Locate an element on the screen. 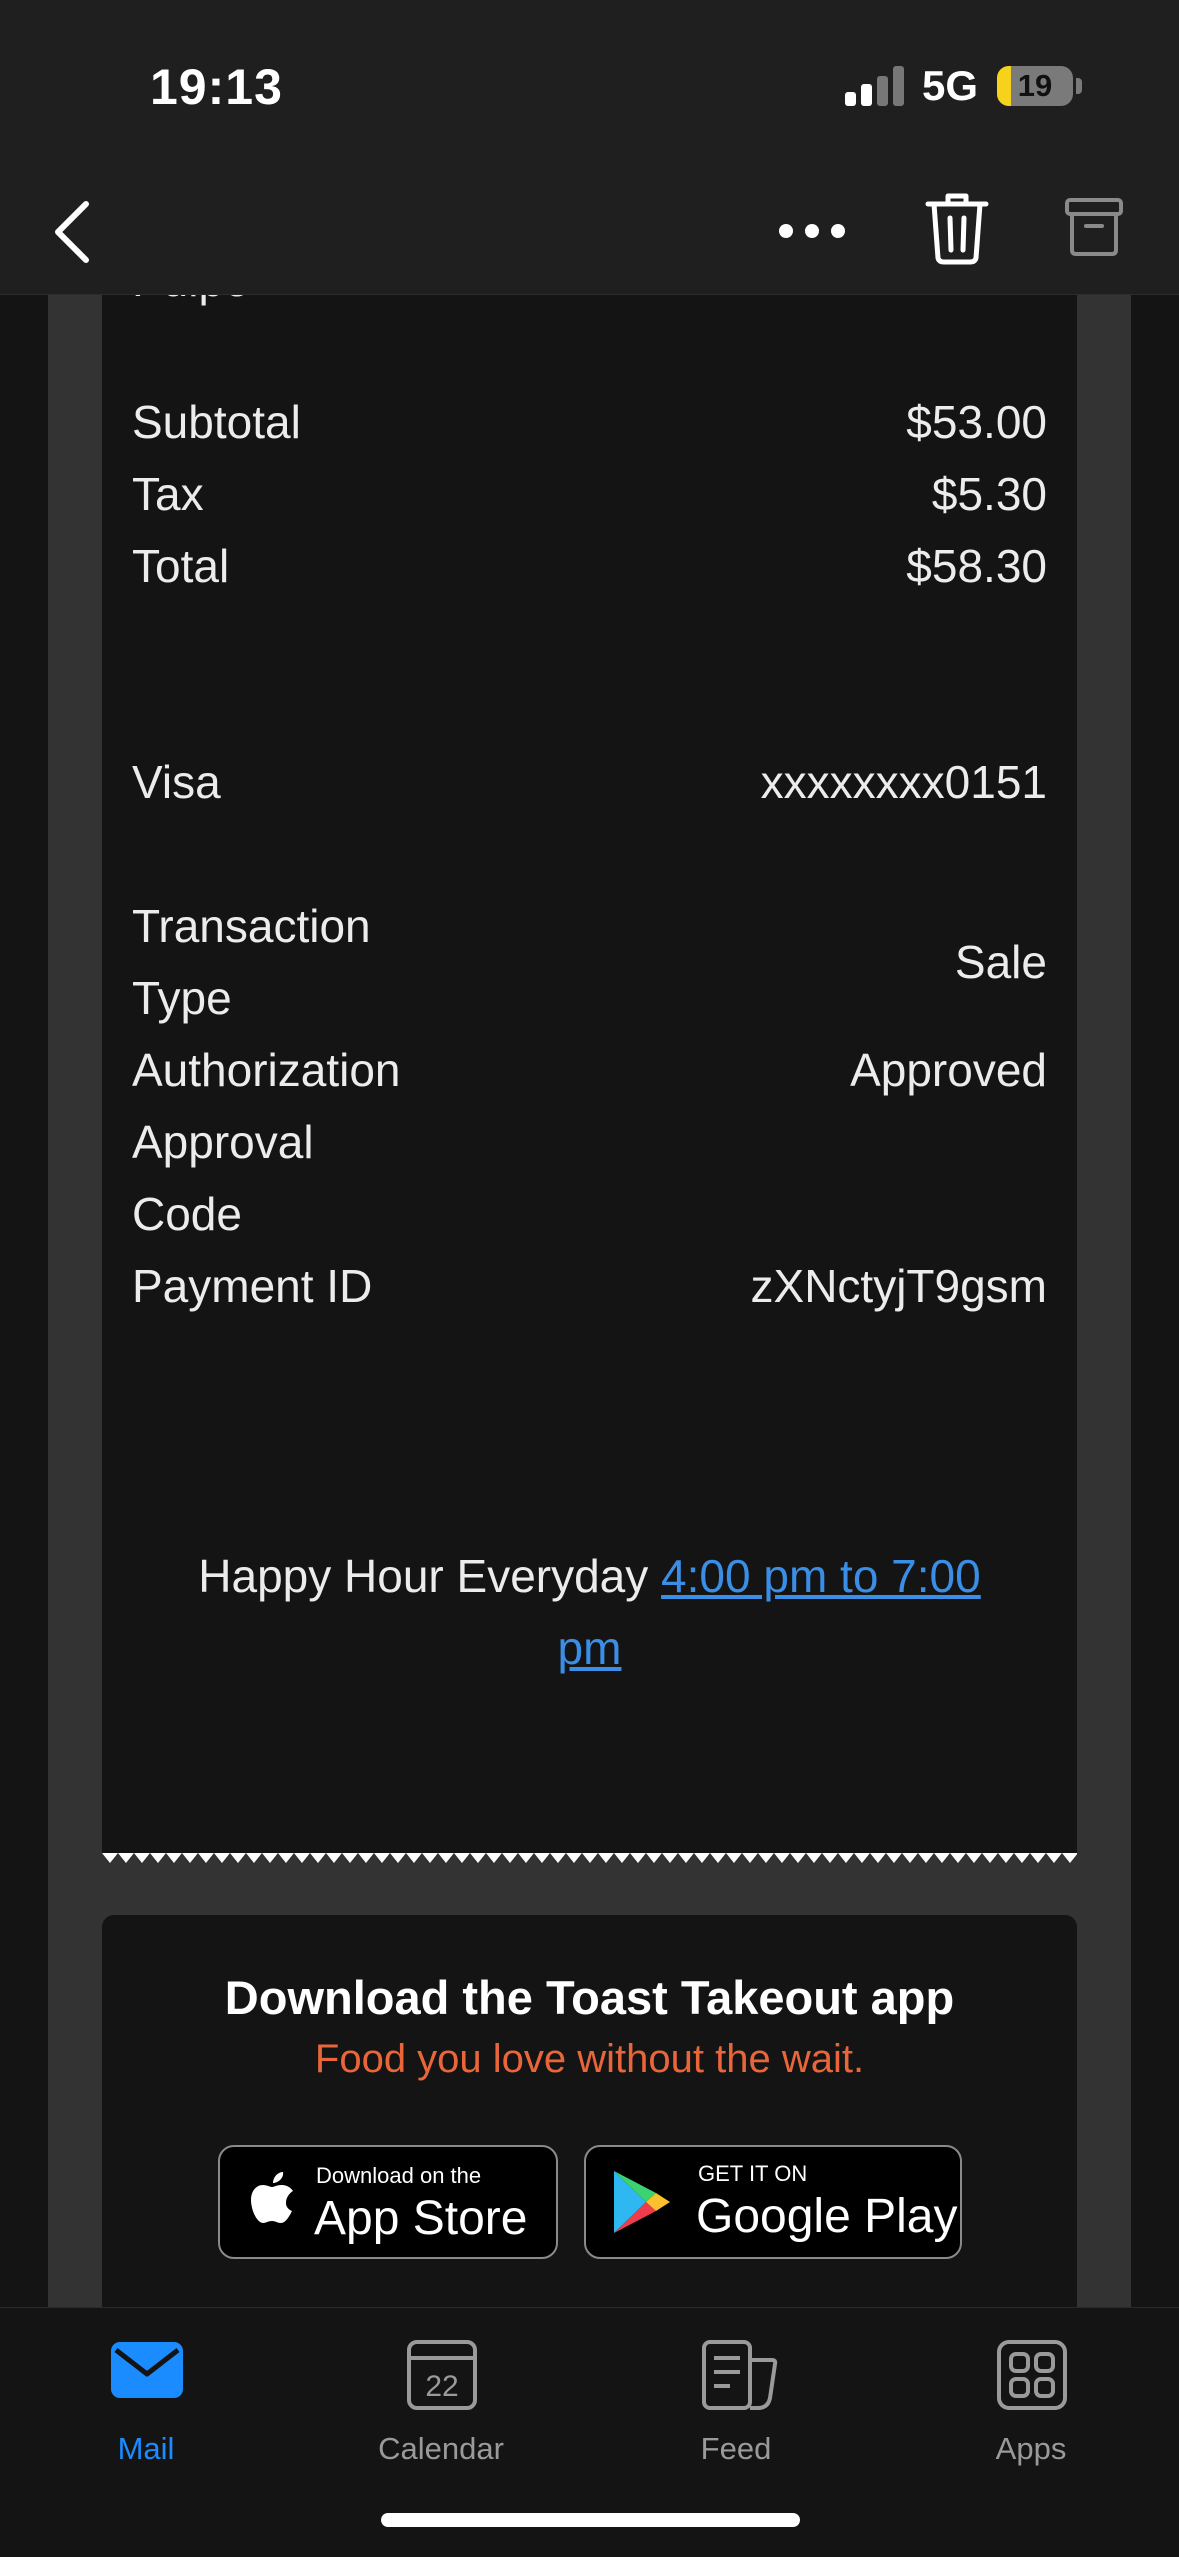 This screenshot has width=1179, height=2557. apps-grid-icon is located at coordinates (1032, 2375).